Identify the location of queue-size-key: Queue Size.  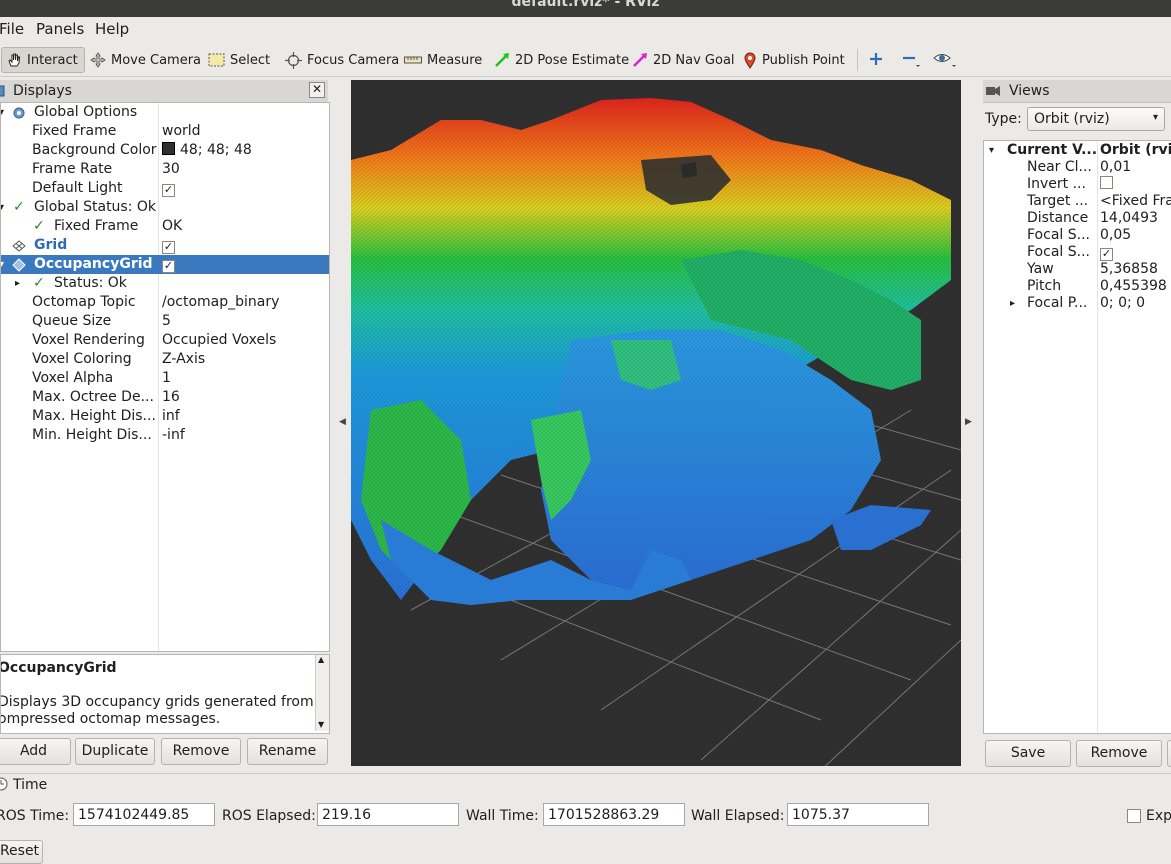
(72, 321).